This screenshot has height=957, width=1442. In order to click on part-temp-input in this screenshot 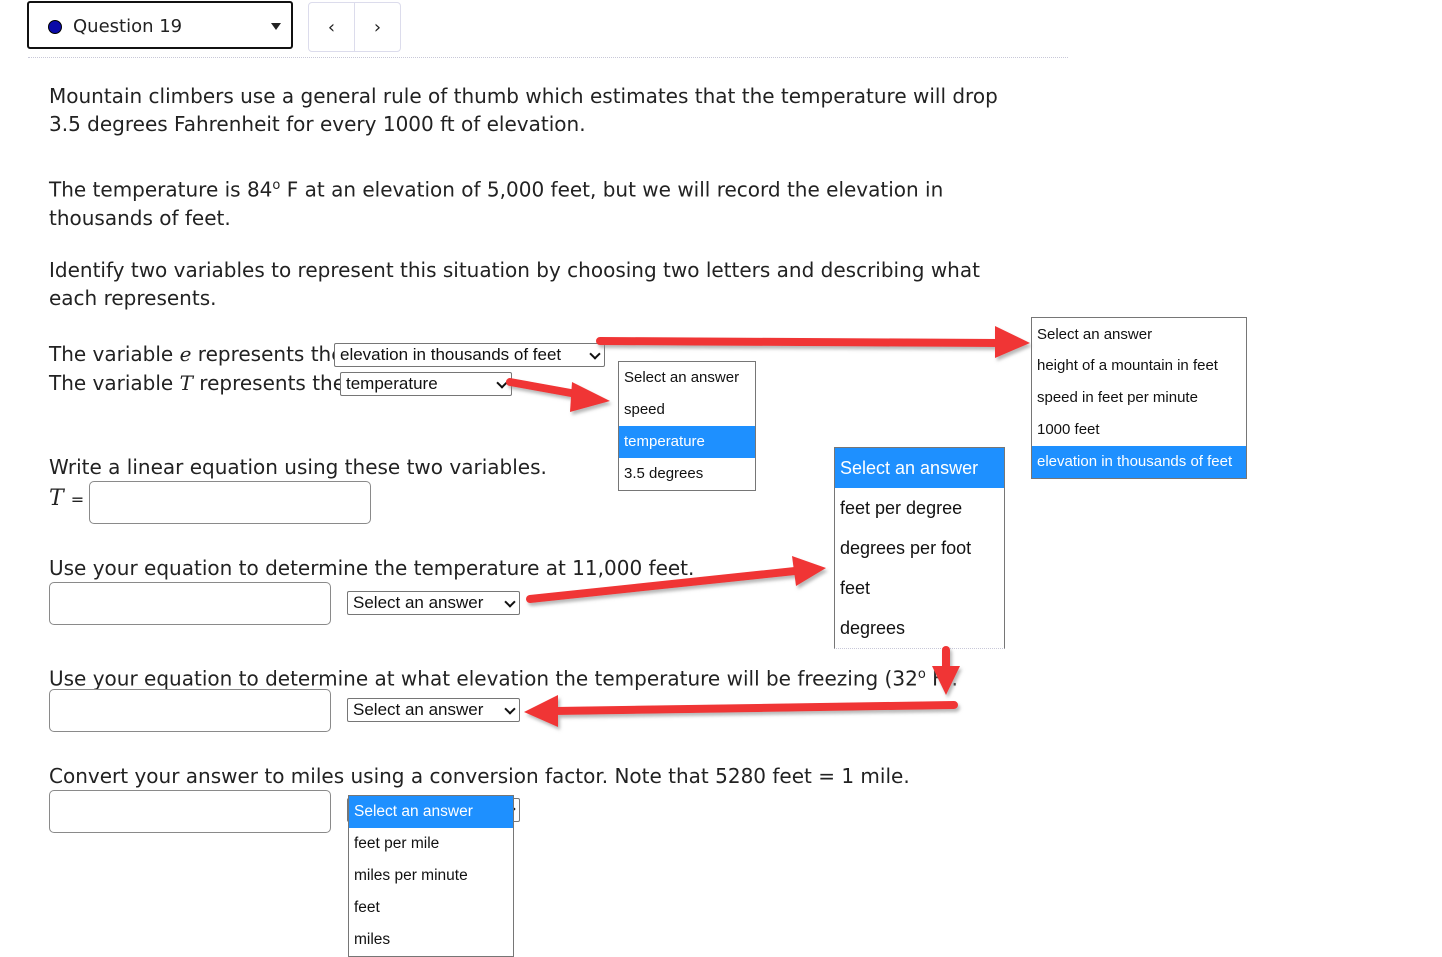, I will do `click(190, 603)`.